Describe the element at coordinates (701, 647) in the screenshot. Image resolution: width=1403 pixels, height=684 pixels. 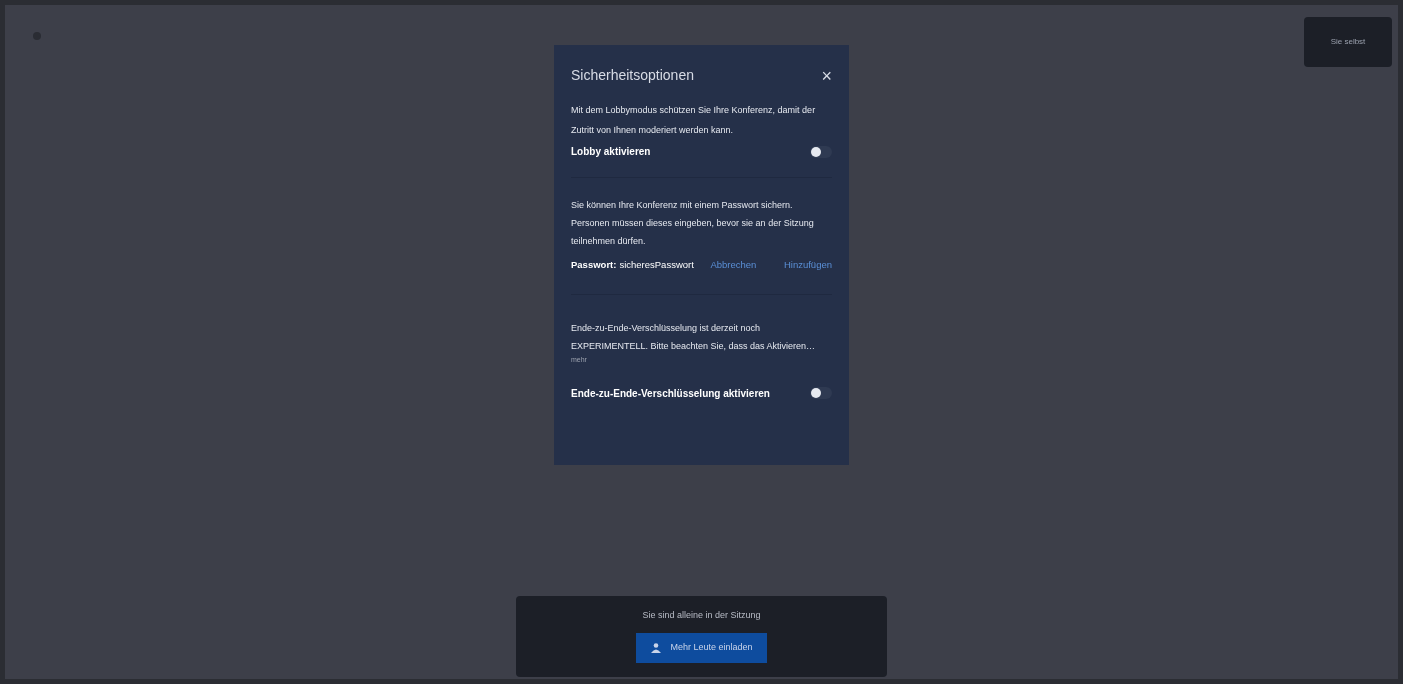
I see `invite-button: Mehr Leute einladen` at that location.